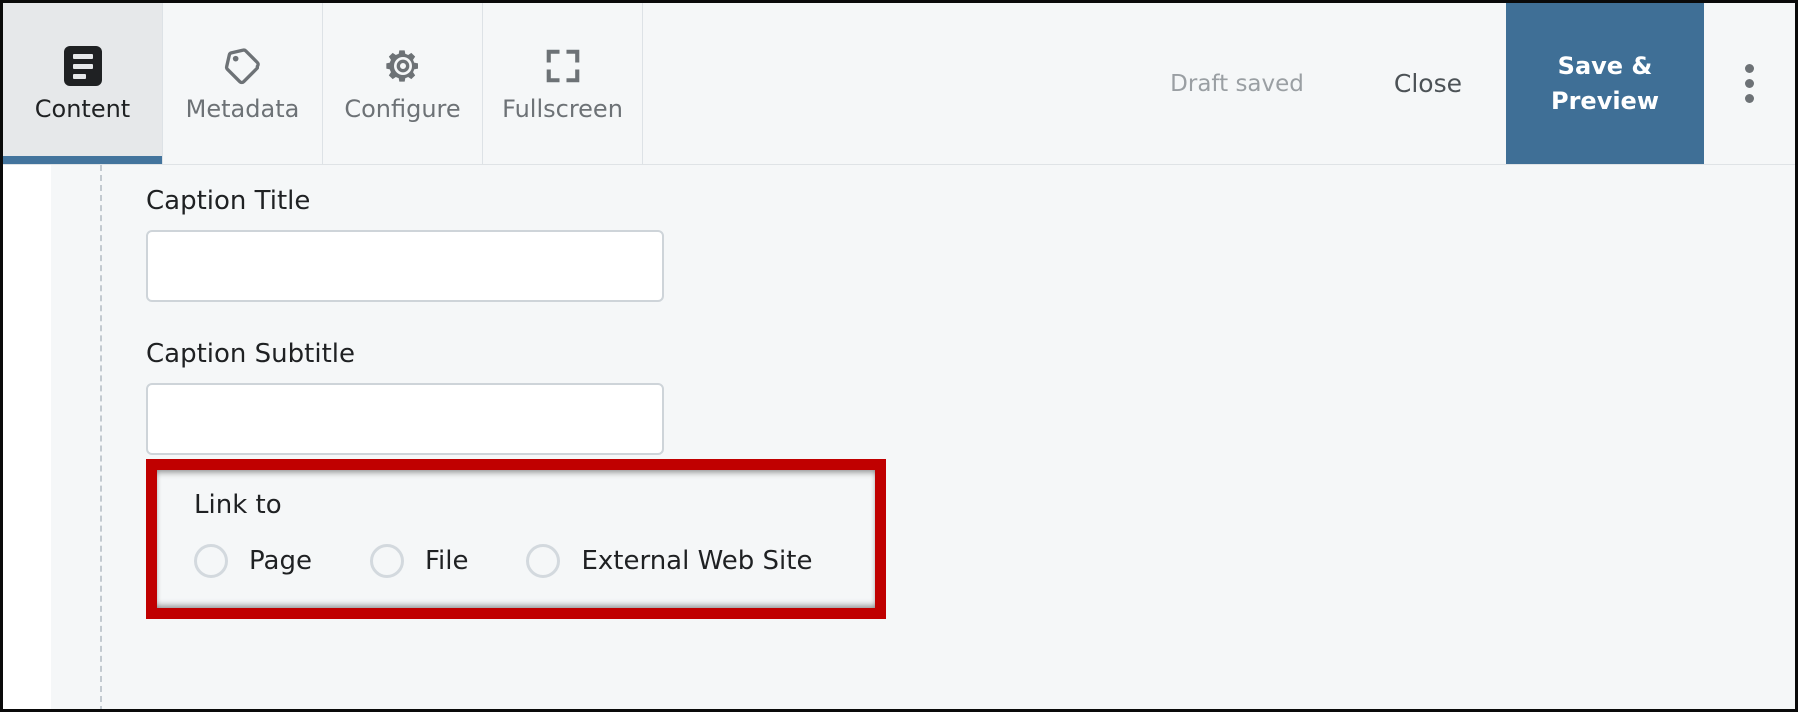  I want to click on link-to-radio-row: Page File External Web Site, so click(503, 561).